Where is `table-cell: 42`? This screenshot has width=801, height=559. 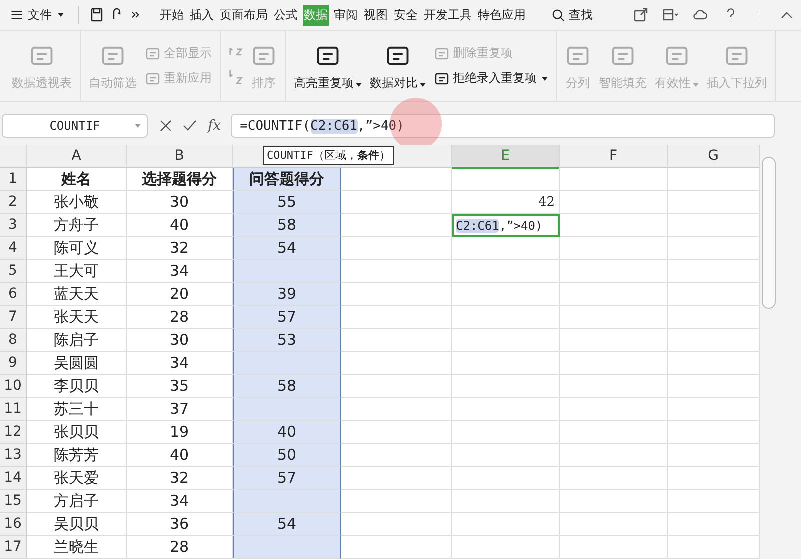
table-cell: 42 is located at coordinates (506, 202).